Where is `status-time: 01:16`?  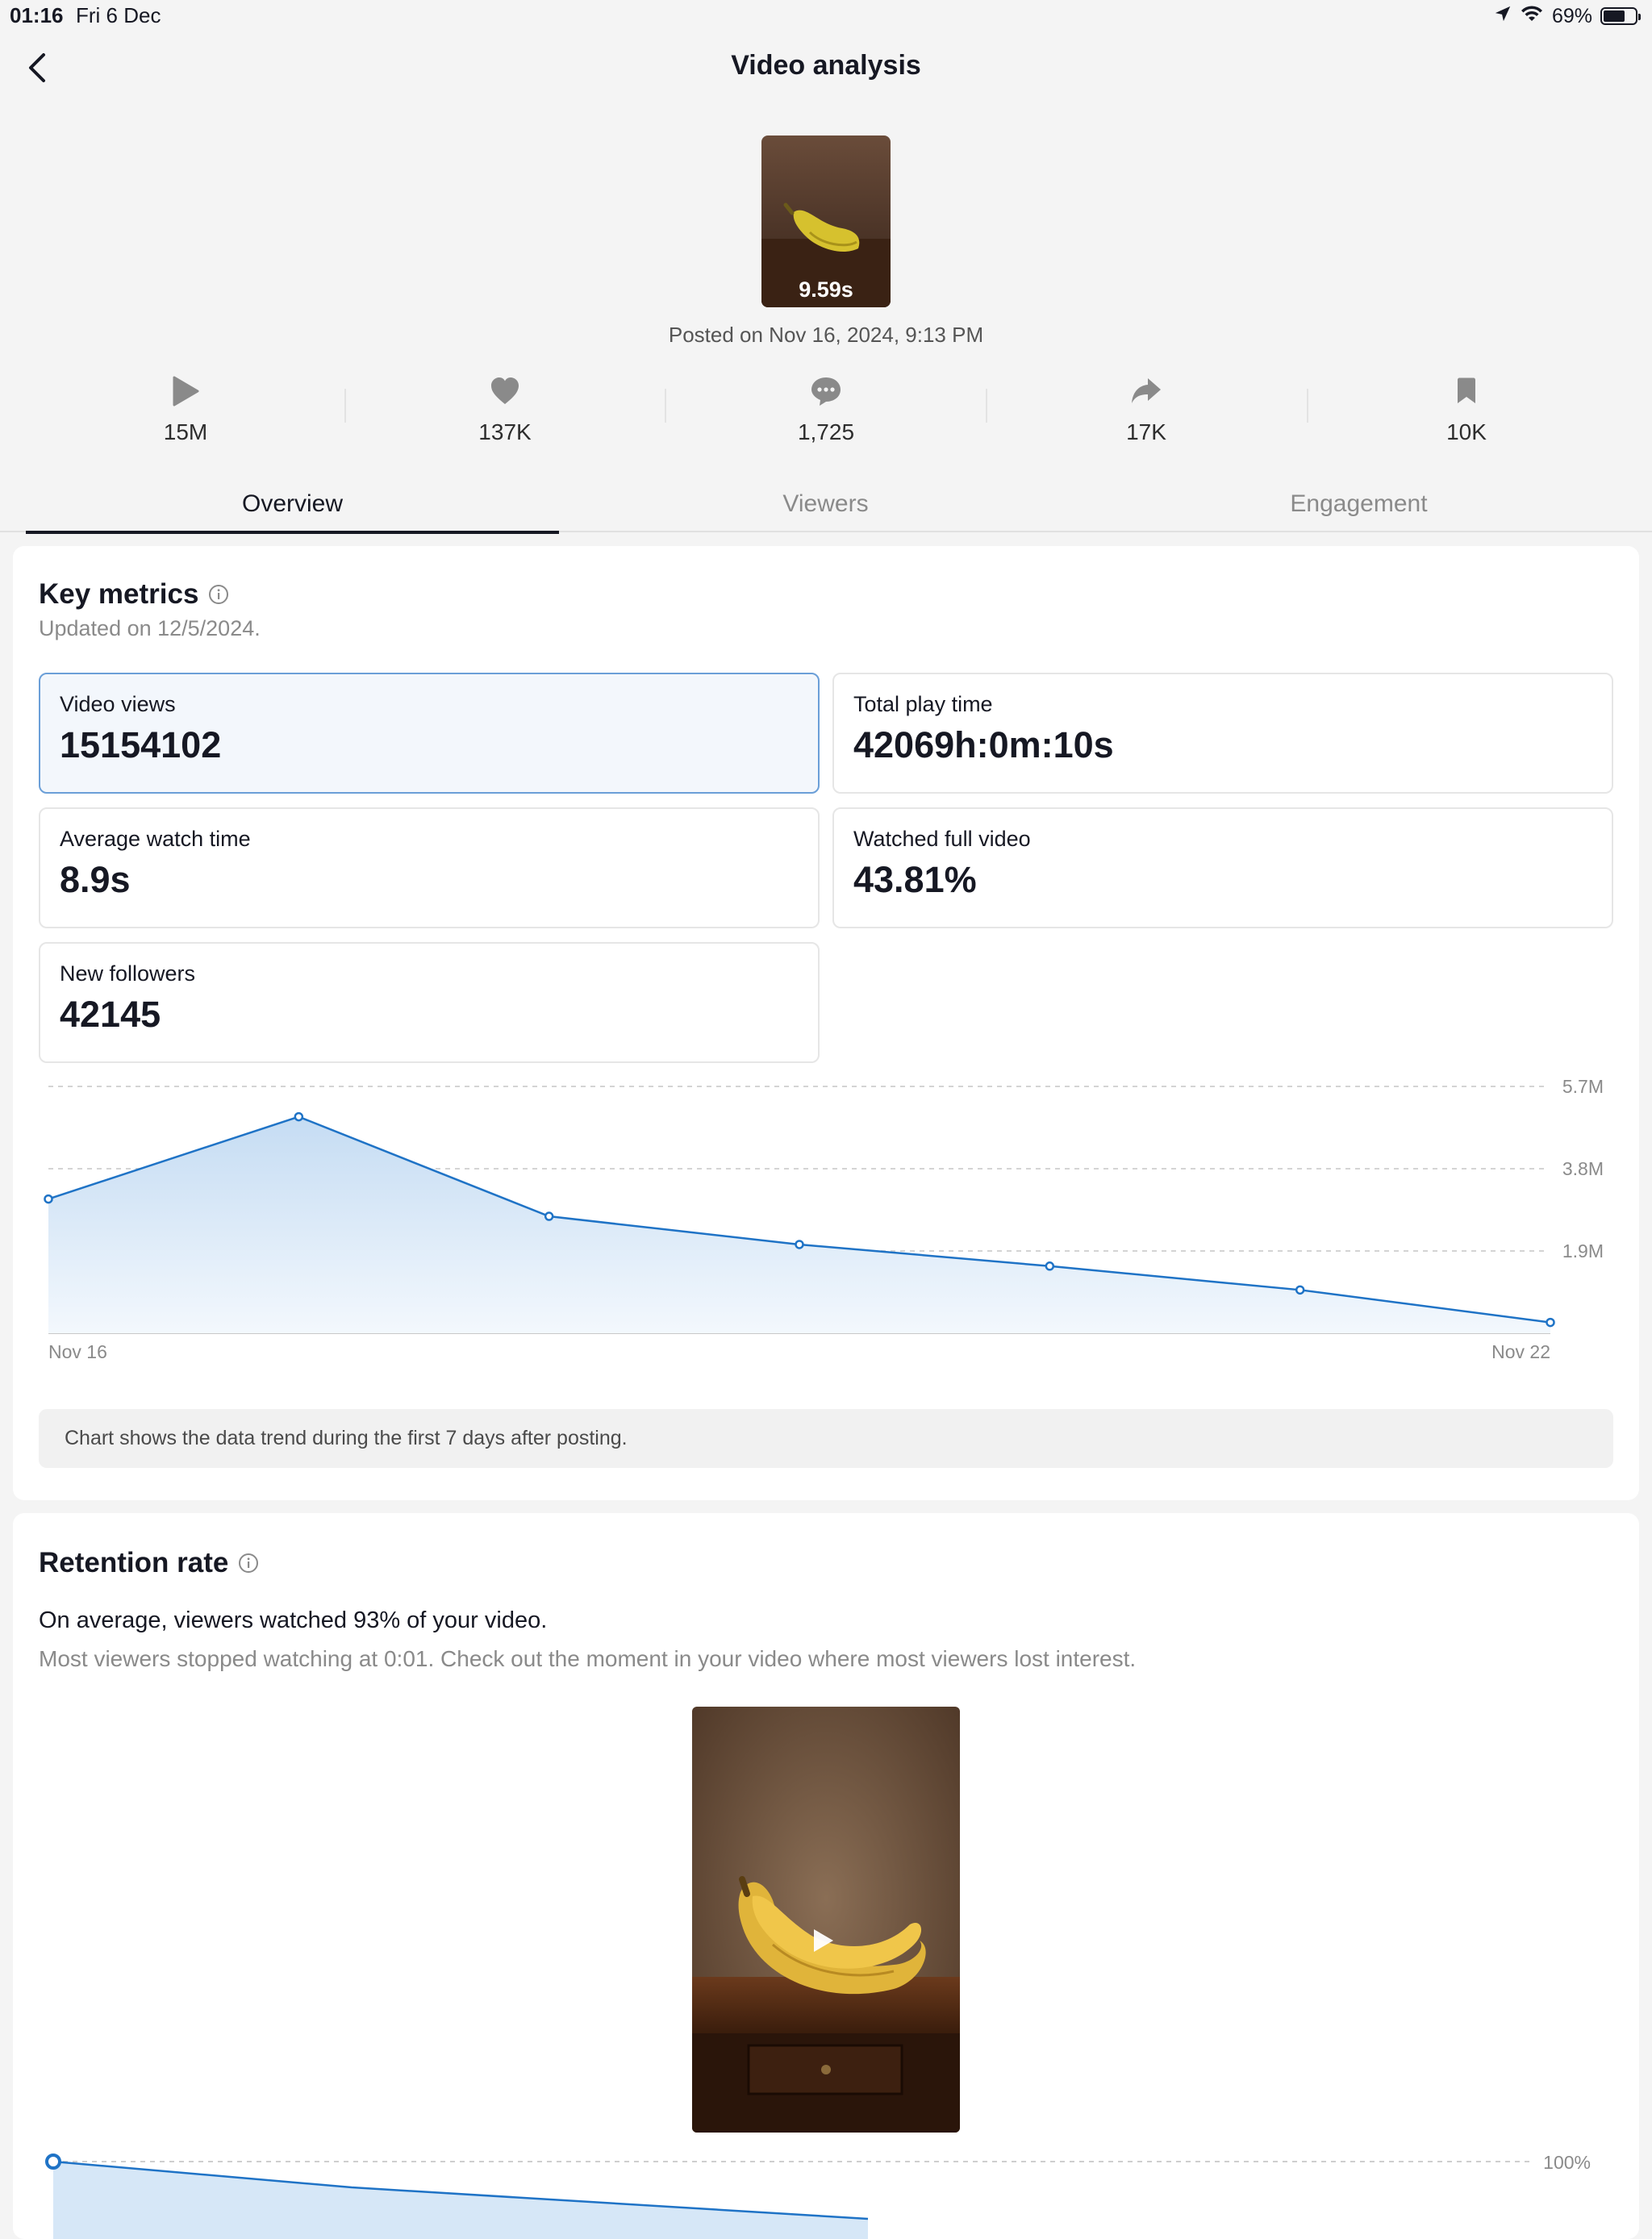 status-time: 01:16 is located at coordinates (37, 15).